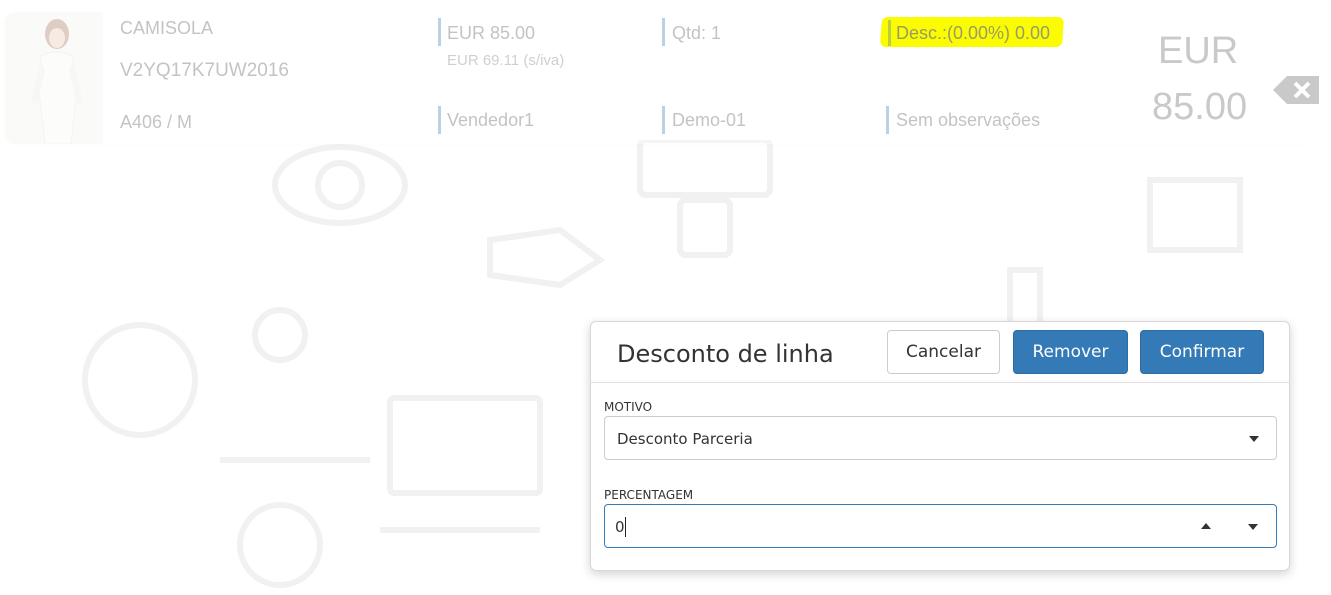  Describe the element at coordinates (943, 352) in the screenshot. I see `cancel-button: Cancelar` at that location.